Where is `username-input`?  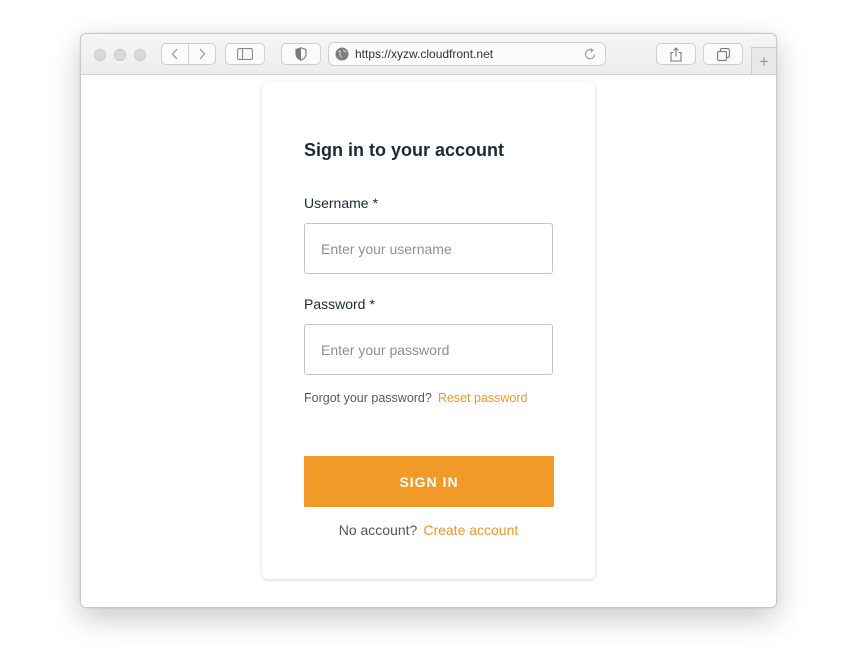 username-input is located at coordinates (428, 248).